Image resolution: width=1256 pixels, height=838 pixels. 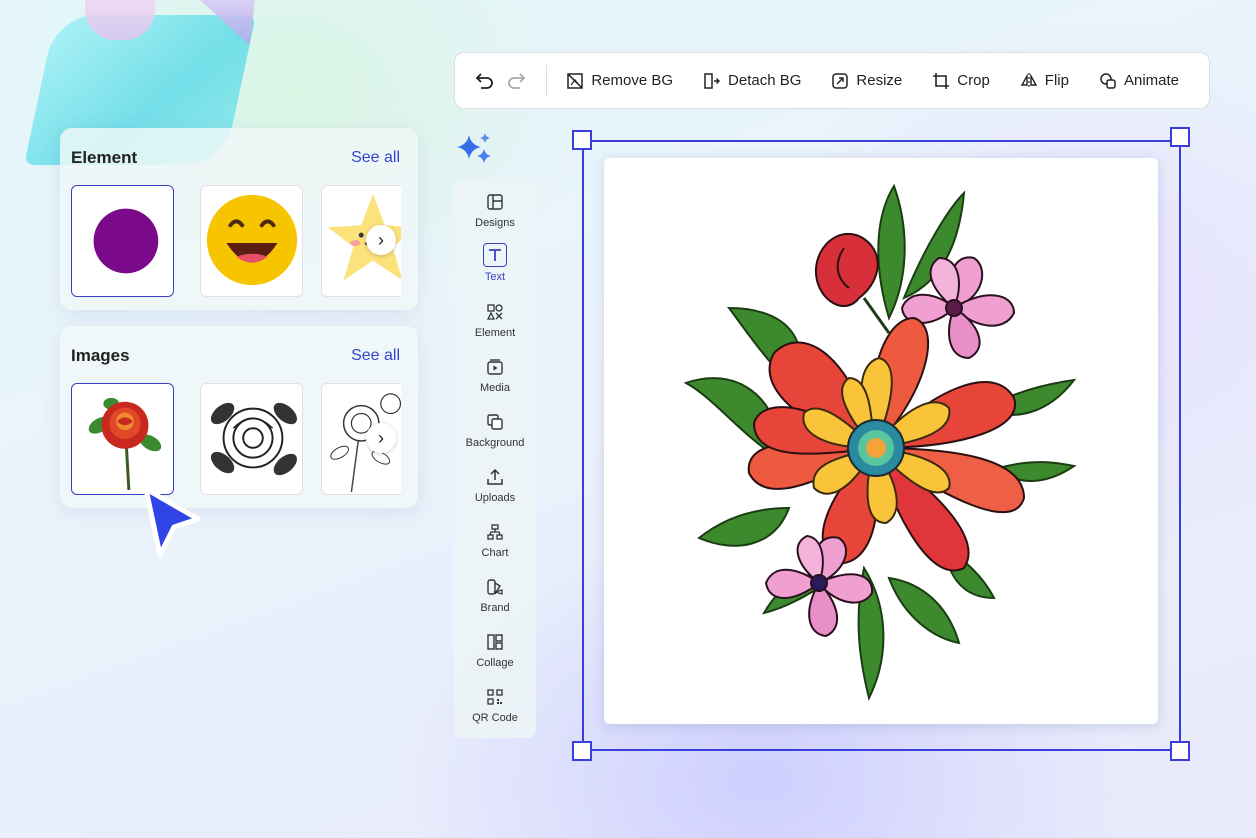 What do you see at coordinates (495, 202) in the screenshot?
I see `designs-icon` at bounding box center [495, 202].